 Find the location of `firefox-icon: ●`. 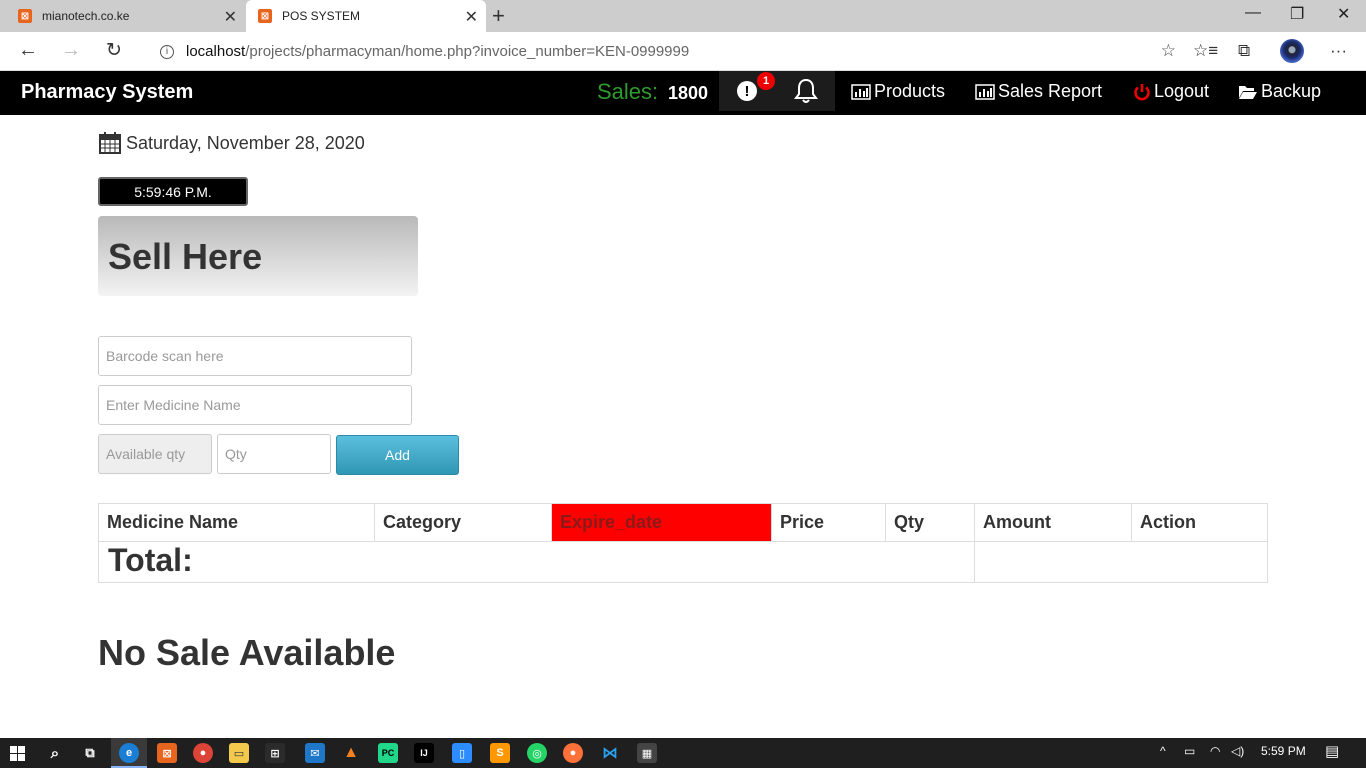

firefox-icon: ● is located at coordinates (573, 753).